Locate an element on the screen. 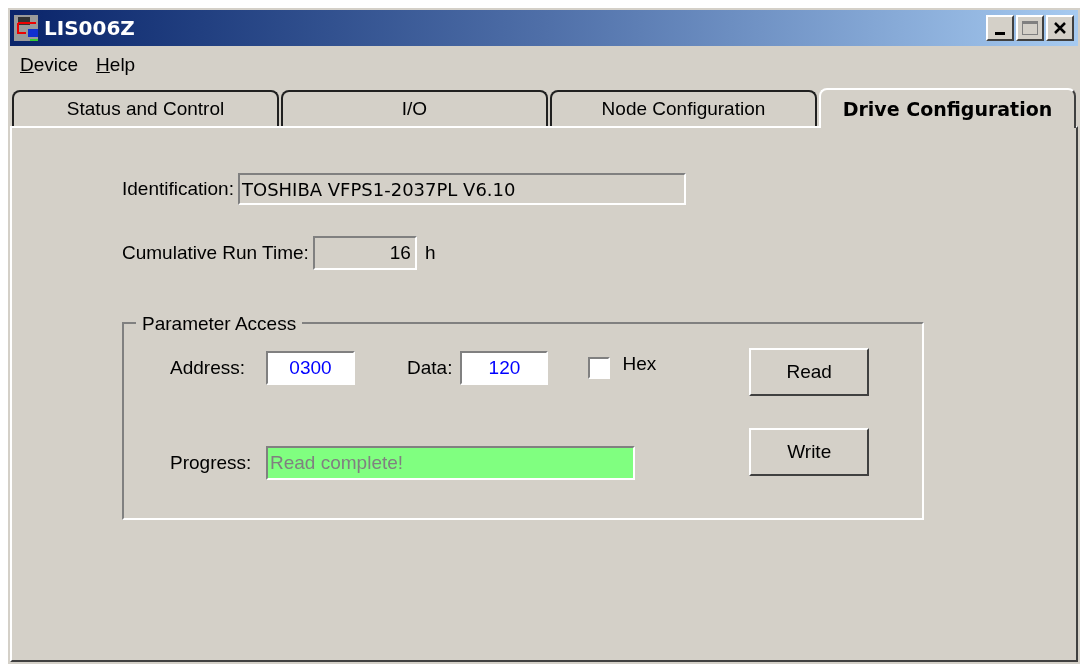 This screenshot has width=1083, height=666. action-button: Read is located at coordinates (809, 372).